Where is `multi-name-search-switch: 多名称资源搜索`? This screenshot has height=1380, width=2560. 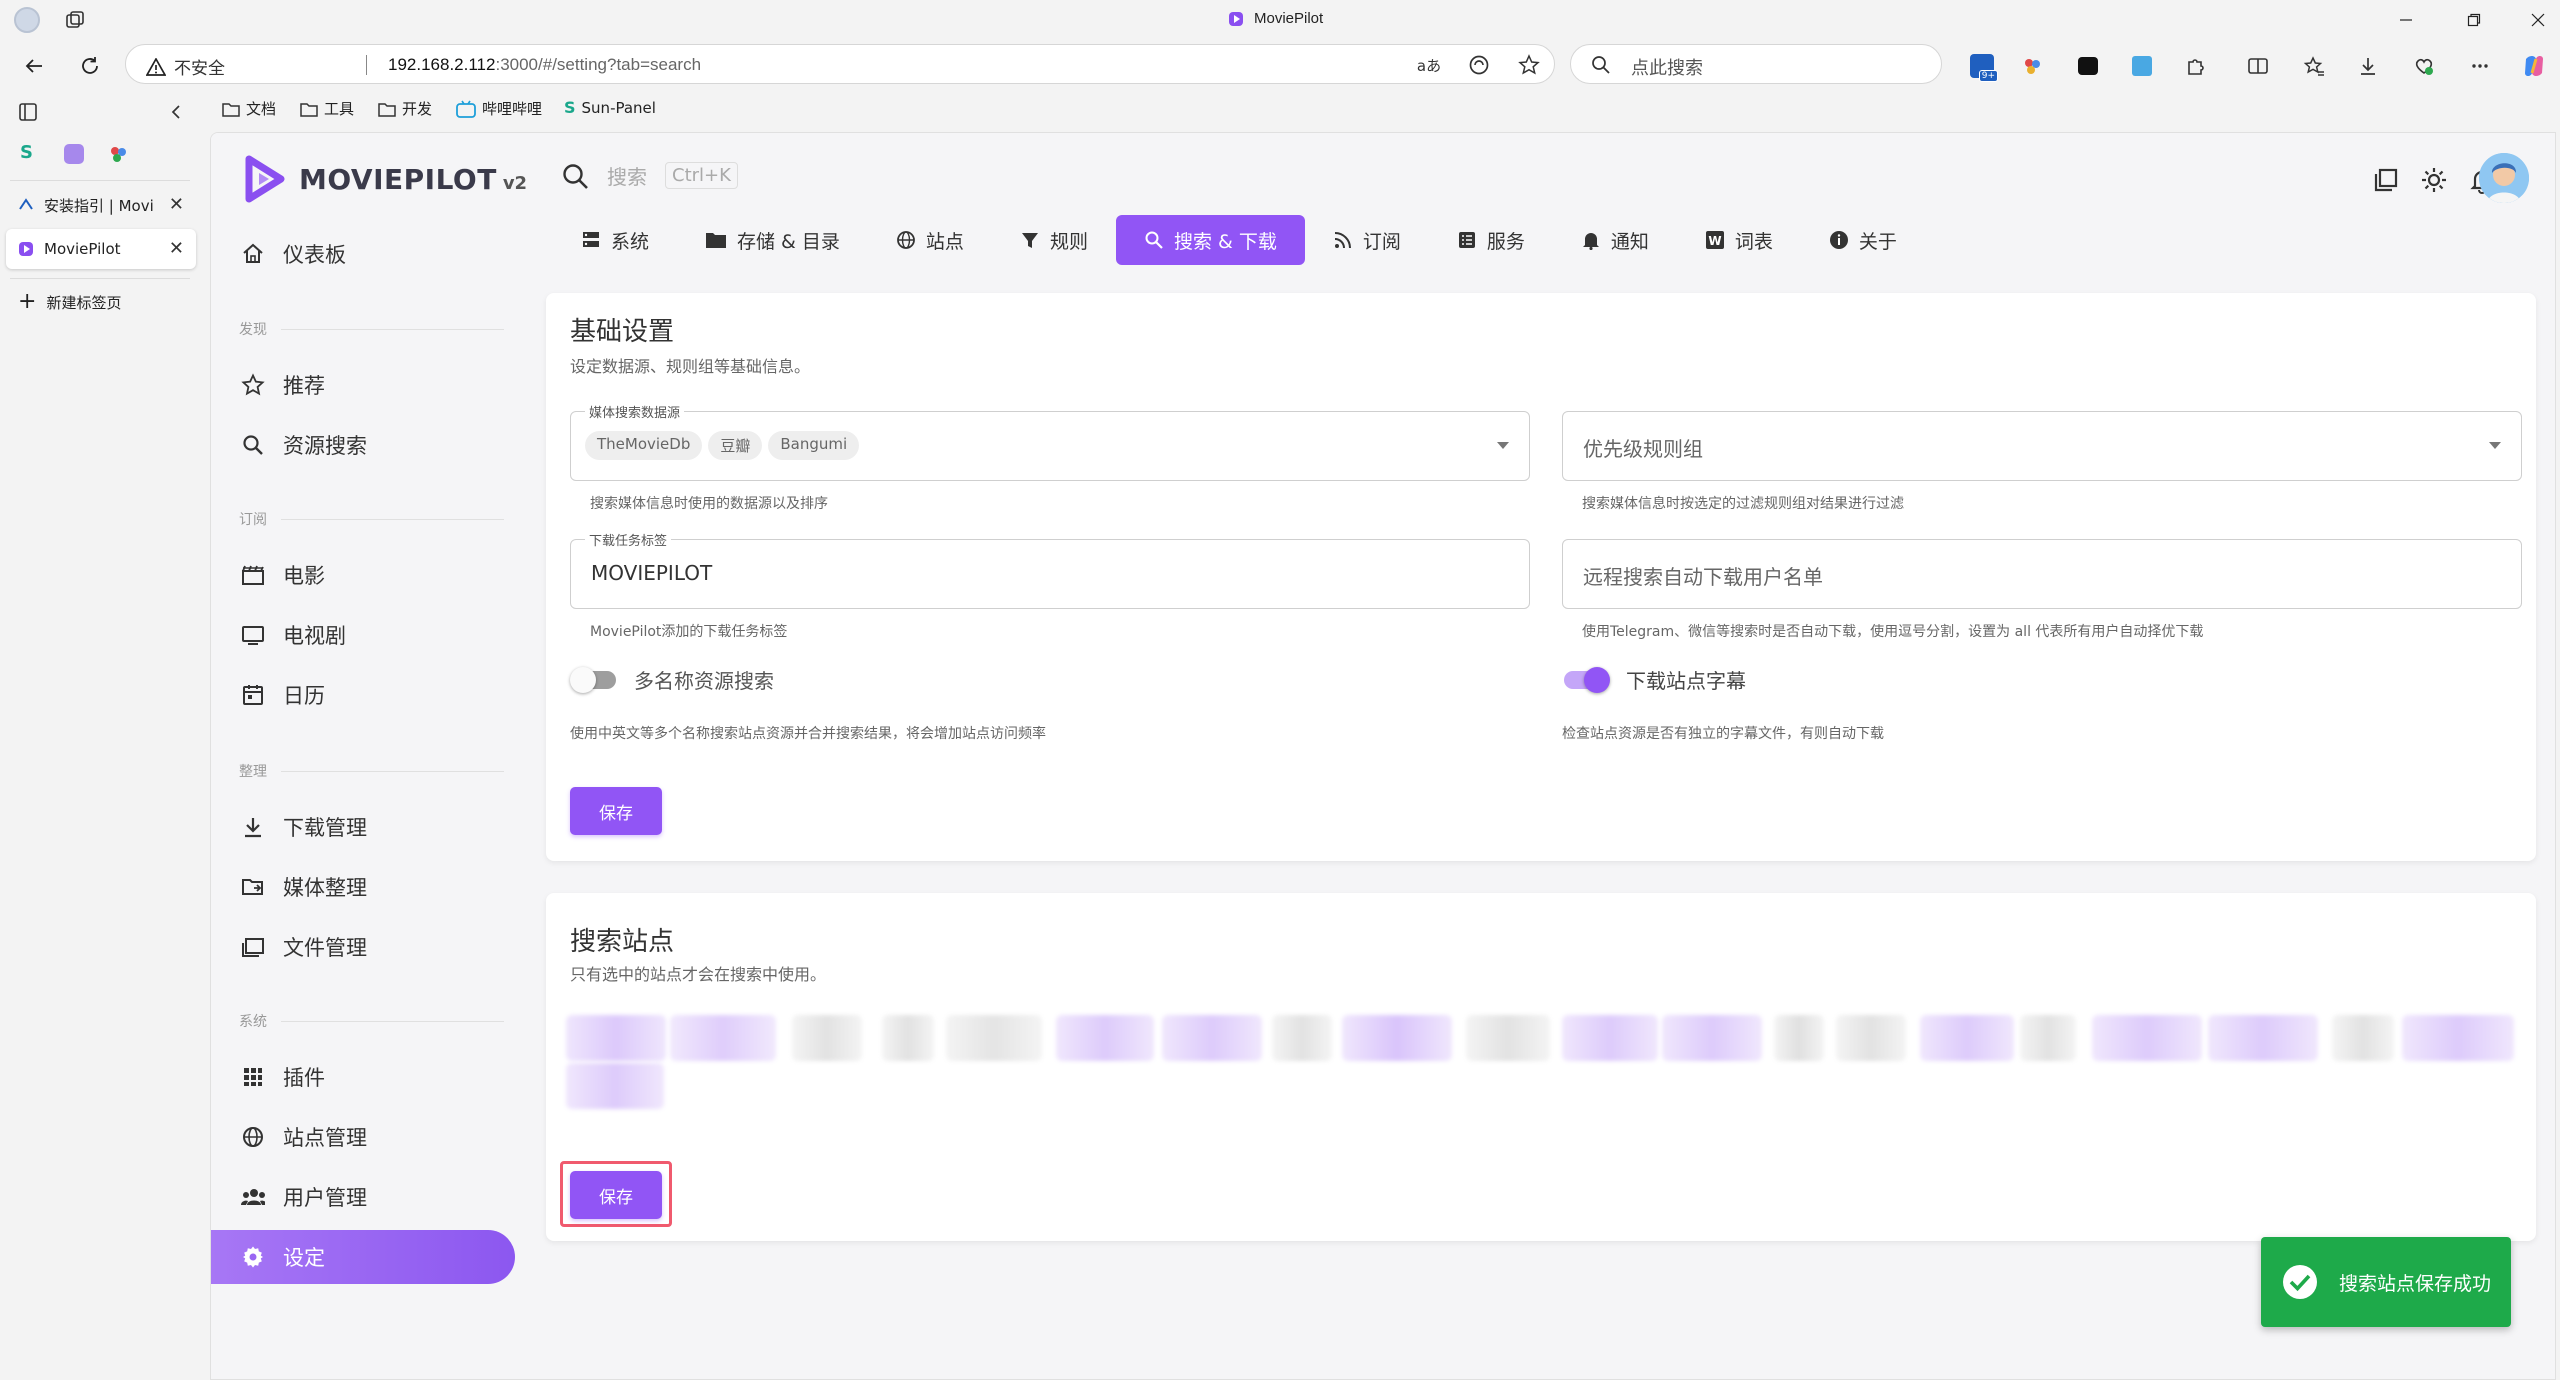
multi-name-search-switch: 多名称资源搜索 is located at coordinates (672, 679).